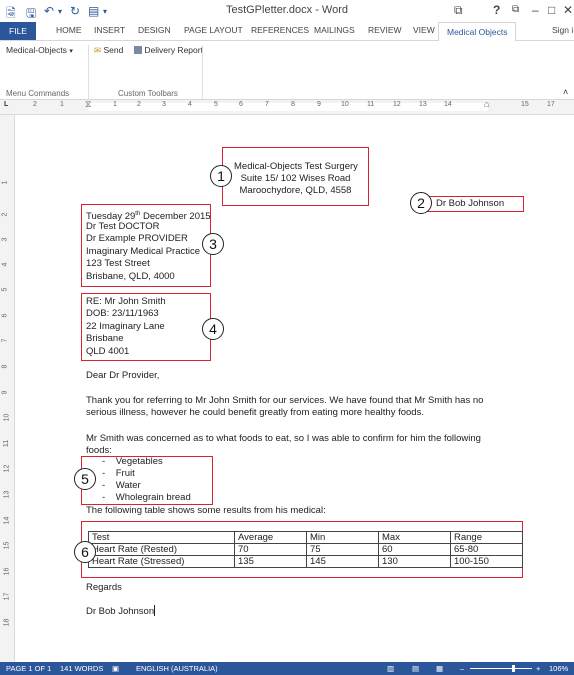 The height and width of the screenshot is (675, 574). I want to click on table-header-cell: Min, so click(342, 537).